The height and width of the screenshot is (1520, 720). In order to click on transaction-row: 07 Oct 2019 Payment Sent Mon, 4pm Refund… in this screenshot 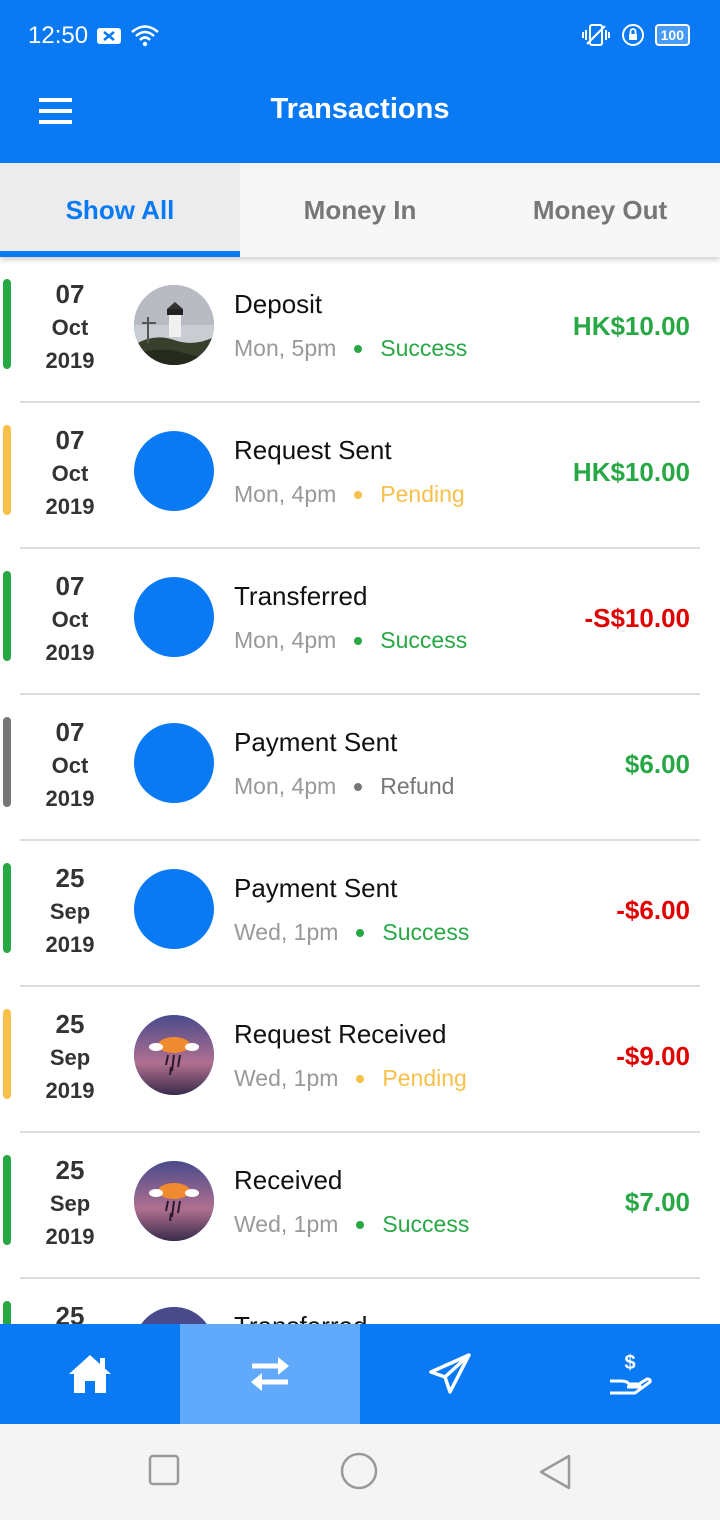, I will do `click(360, 768)`.